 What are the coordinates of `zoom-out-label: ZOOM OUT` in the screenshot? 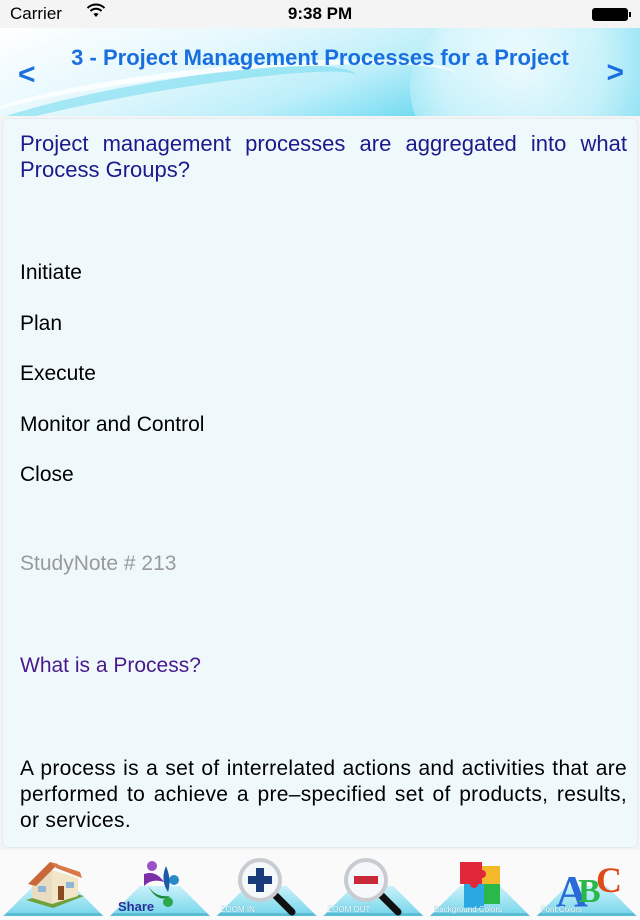 It's located at (349, 909).